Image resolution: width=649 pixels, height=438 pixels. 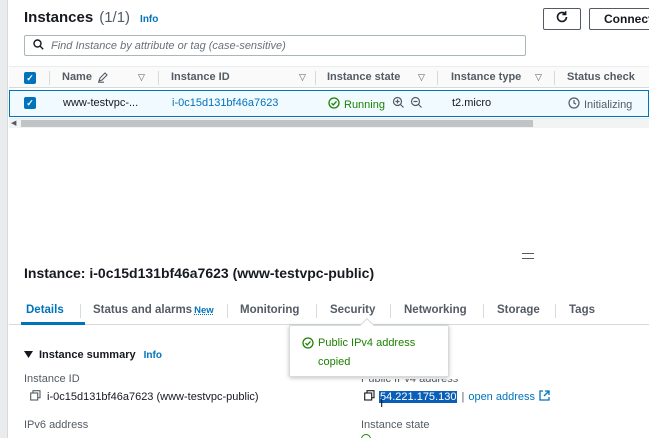 What do you see at coordinates (38, 46) in the screenshot?
I see `search-icon` at bounding box center [38, 46].